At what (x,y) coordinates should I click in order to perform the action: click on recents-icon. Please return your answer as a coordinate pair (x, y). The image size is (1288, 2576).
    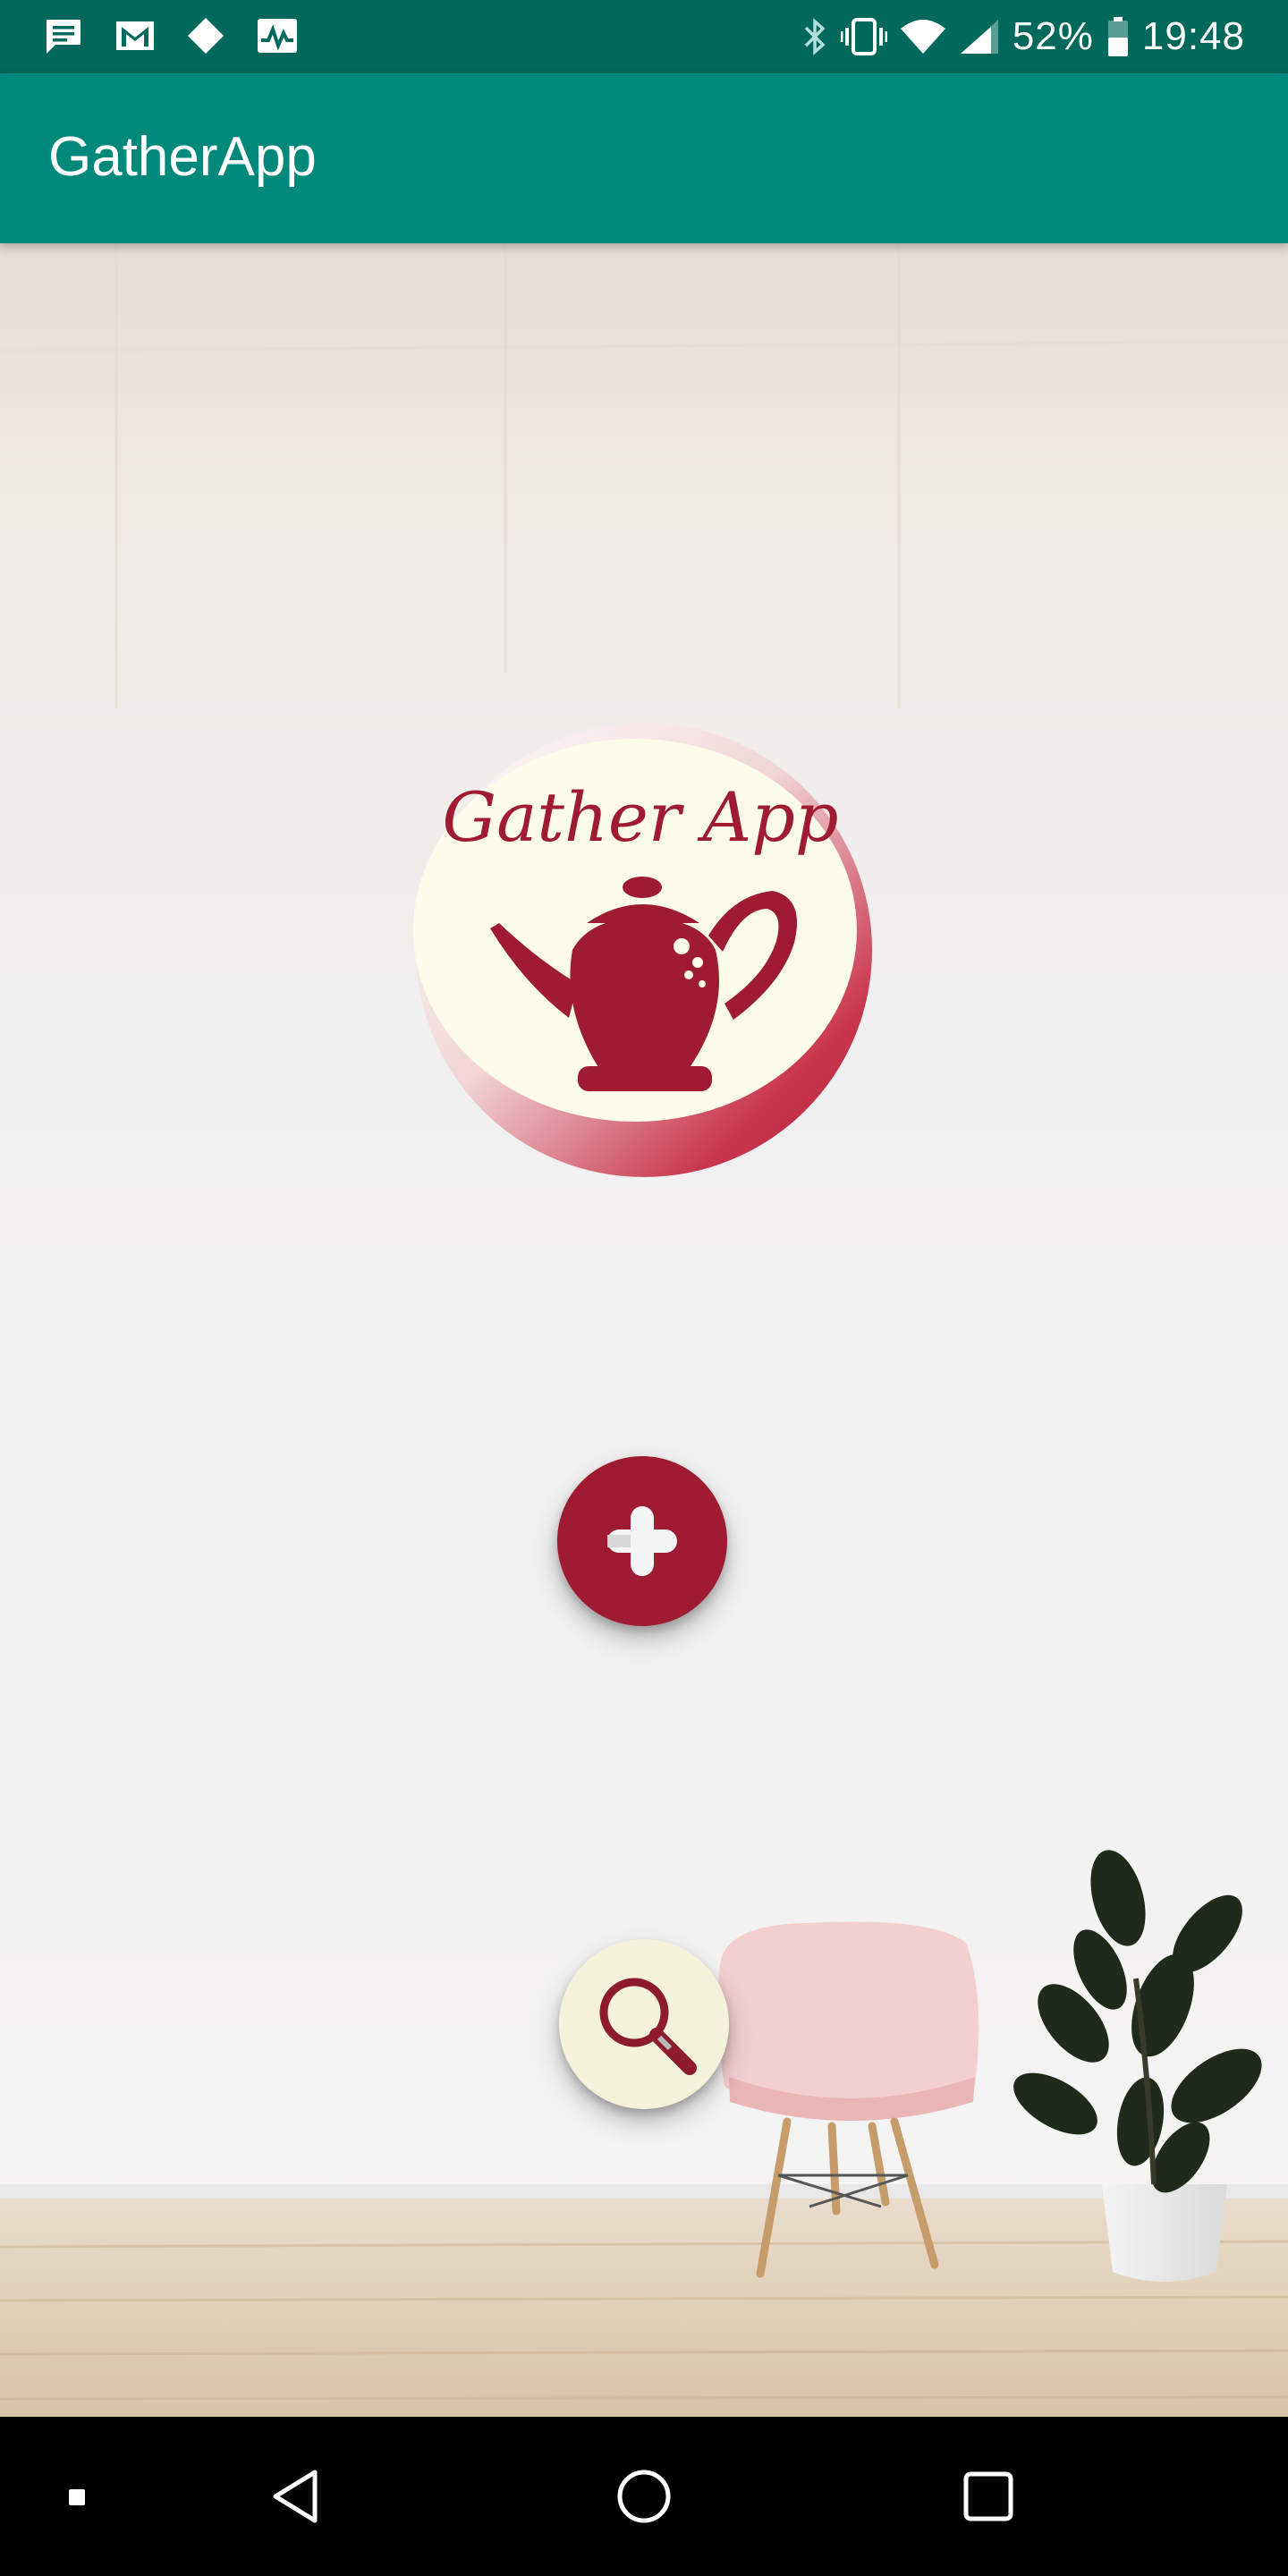
    Looking at the image, I should click on (988, 2496).